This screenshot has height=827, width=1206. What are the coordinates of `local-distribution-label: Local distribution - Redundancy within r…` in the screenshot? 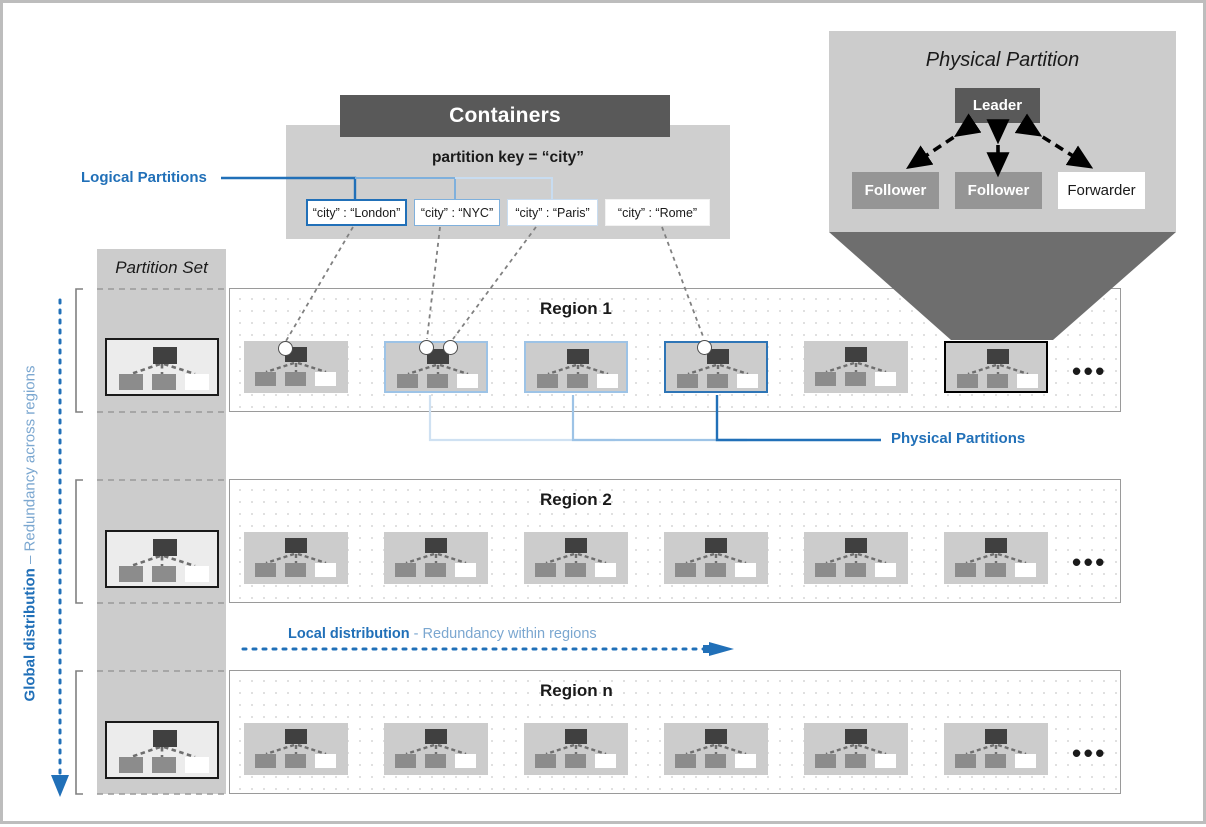 It's located at (442, 634).